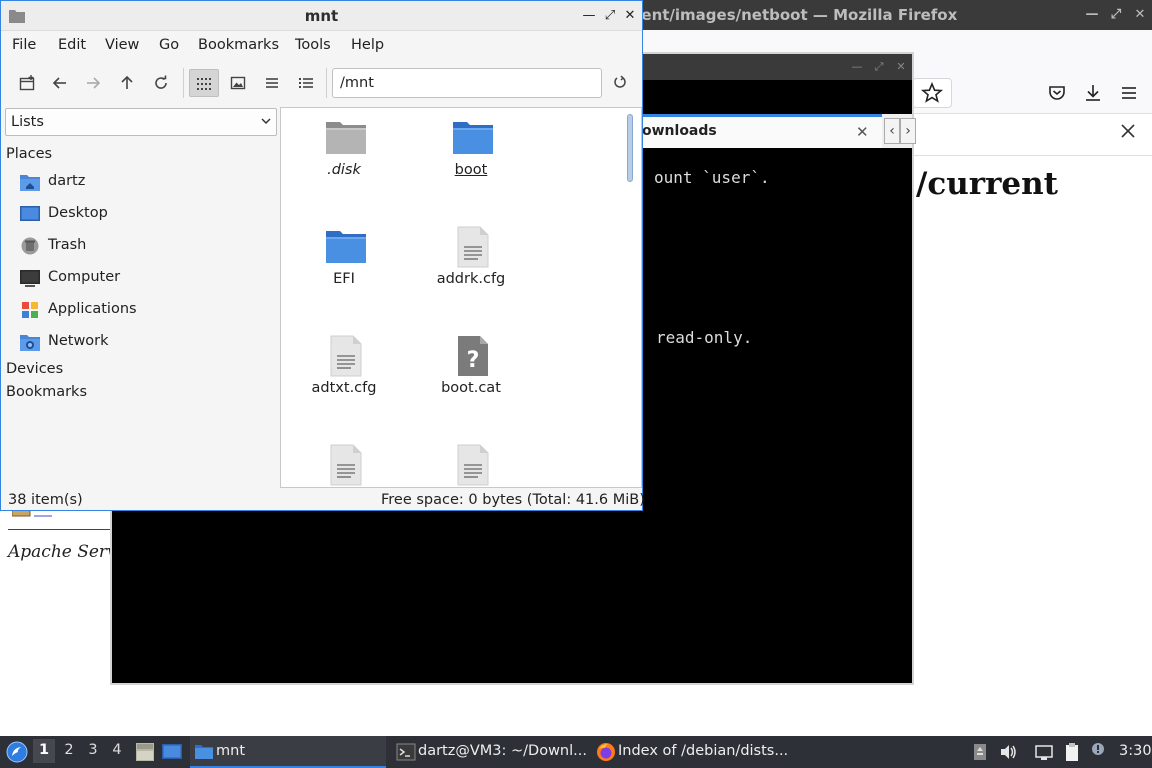  What do you see at coordinates (62, 552) in the screenshot?
I see `server-signature: Apache Serv` at bounding box center [62, 552].